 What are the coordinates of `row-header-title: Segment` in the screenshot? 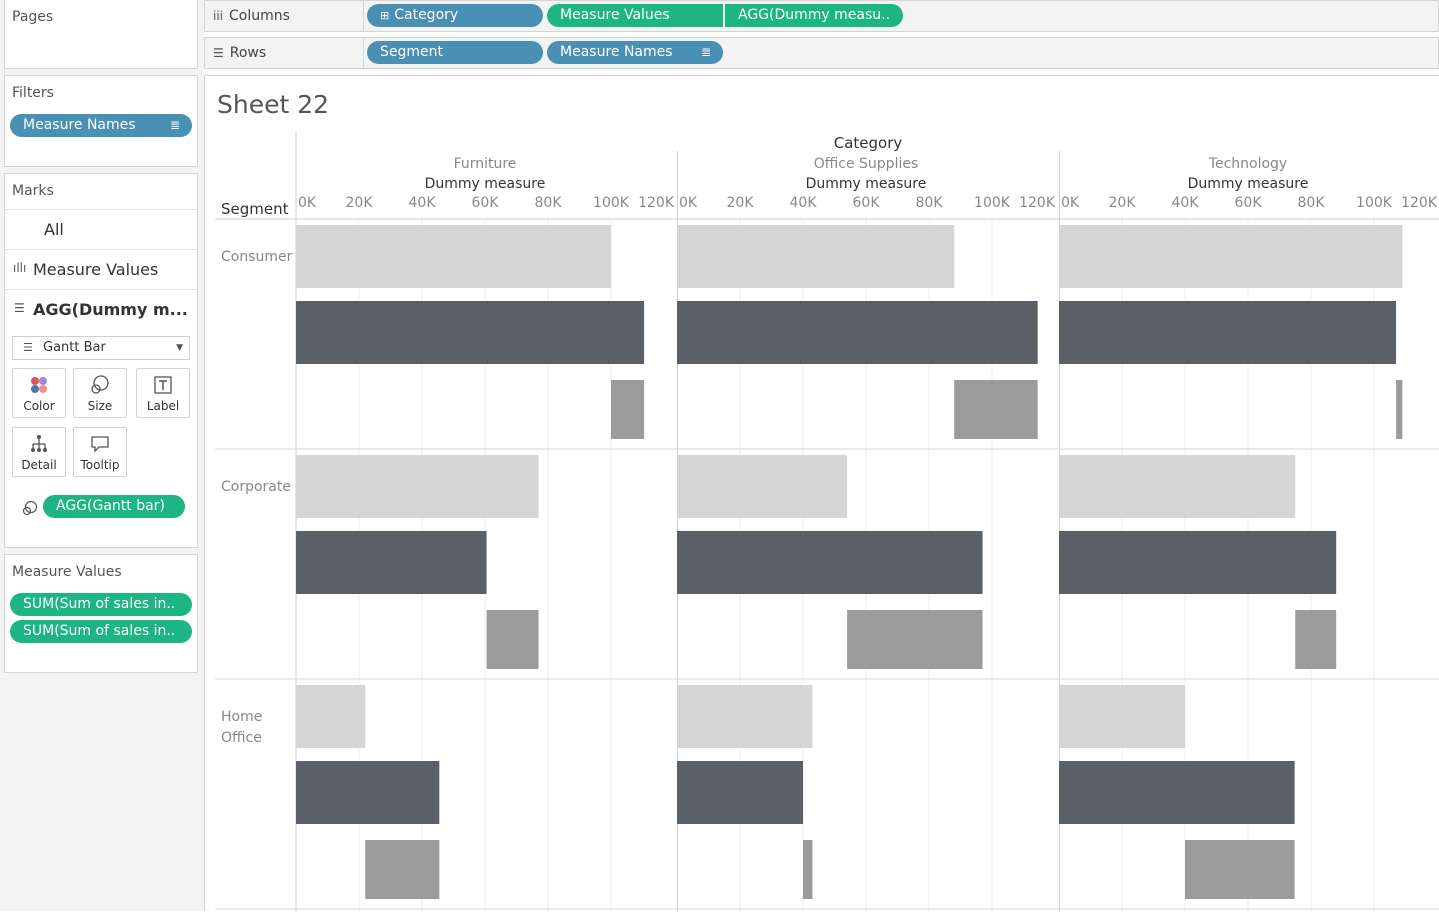 It's located at (255, 209).